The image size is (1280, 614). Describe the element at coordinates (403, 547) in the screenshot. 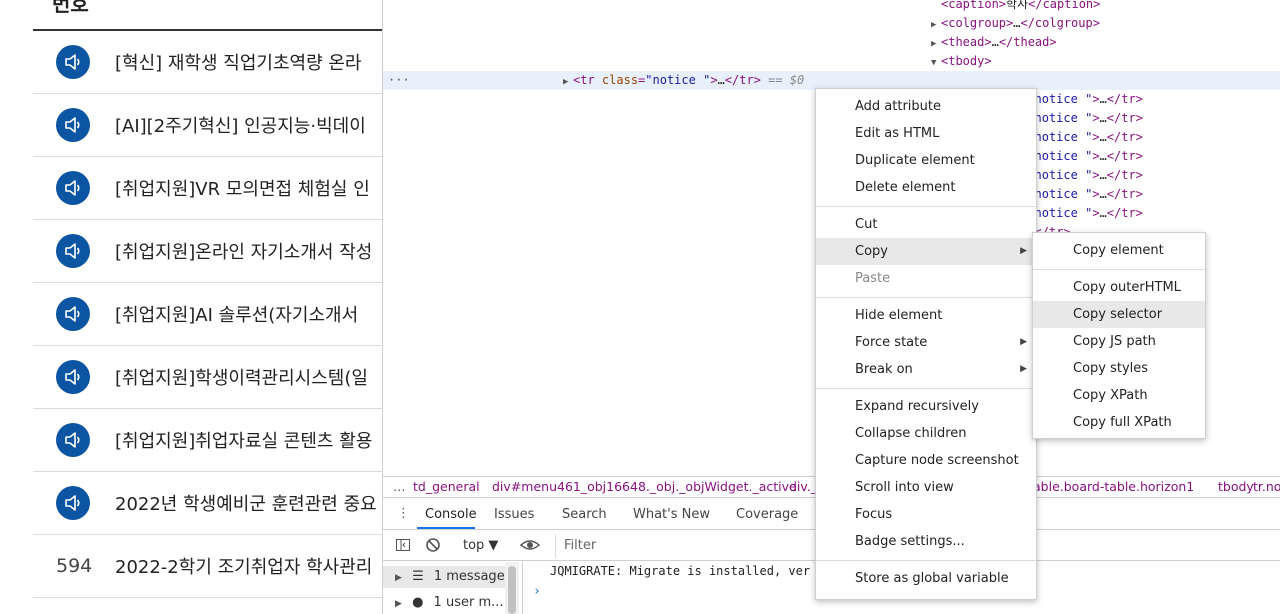

I see `sidebar-toggle-icon` at that location.